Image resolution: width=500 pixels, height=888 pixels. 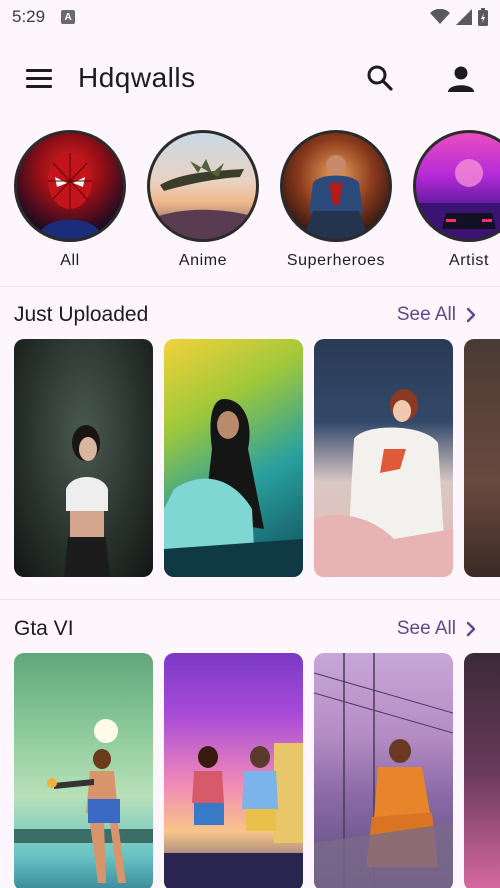 What do you see at coordinates (81, 314) in the screenshot?
I see `section-title: Just Uploaded` at bounding box center [81, 314].